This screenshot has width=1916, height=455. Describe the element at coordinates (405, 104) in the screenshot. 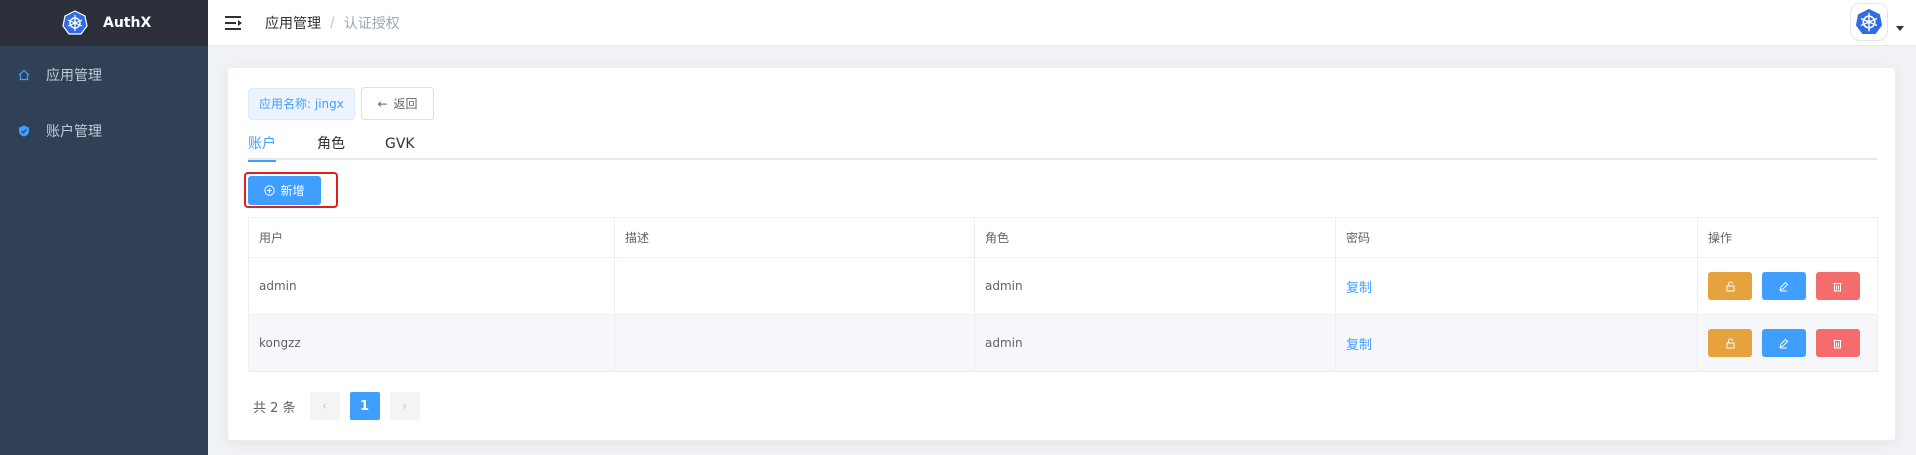

I see `back-button-label: 返回` at that location.